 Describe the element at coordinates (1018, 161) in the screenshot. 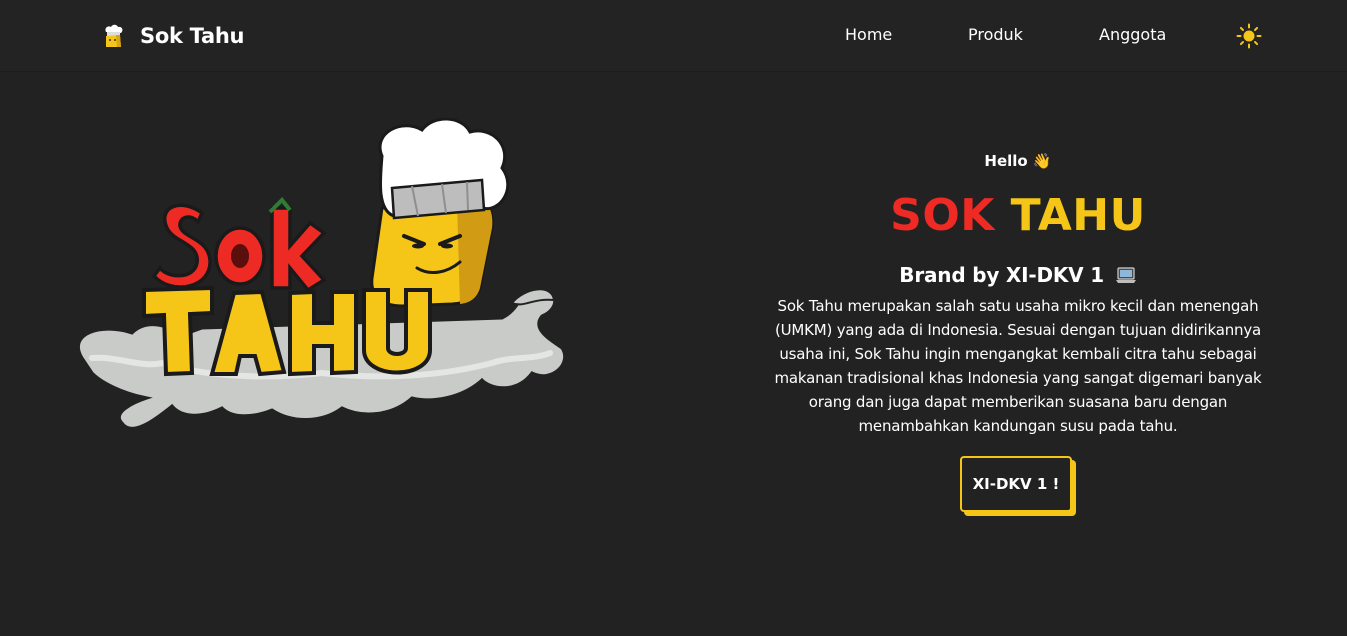

I see `greeting: Hello 👋` at that location.